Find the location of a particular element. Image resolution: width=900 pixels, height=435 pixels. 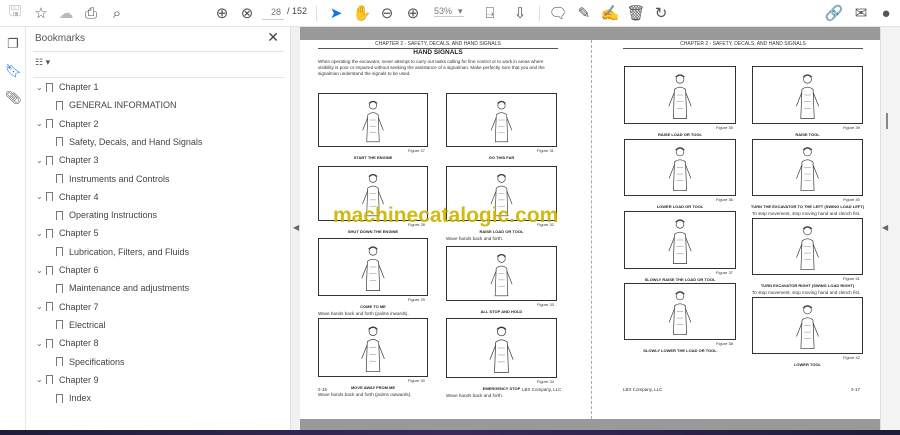

figure-number: Figure 27 is located at coordinates (416, 150).